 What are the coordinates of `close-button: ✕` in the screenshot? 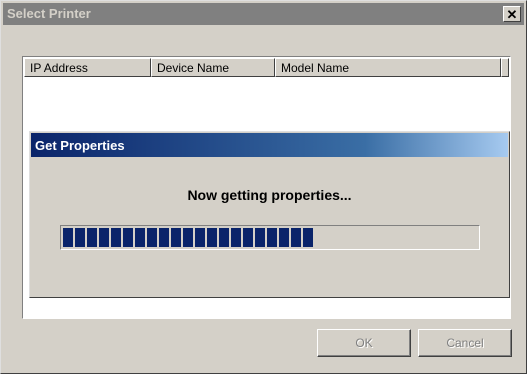 It's located at (512, 14).